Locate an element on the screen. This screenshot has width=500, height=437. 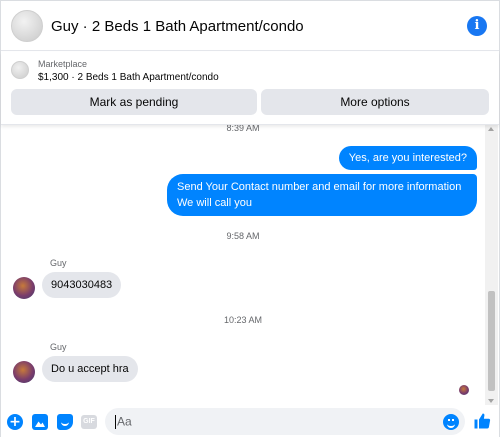
timestamp: 9:58 AM is located at coordinates (243, 236).